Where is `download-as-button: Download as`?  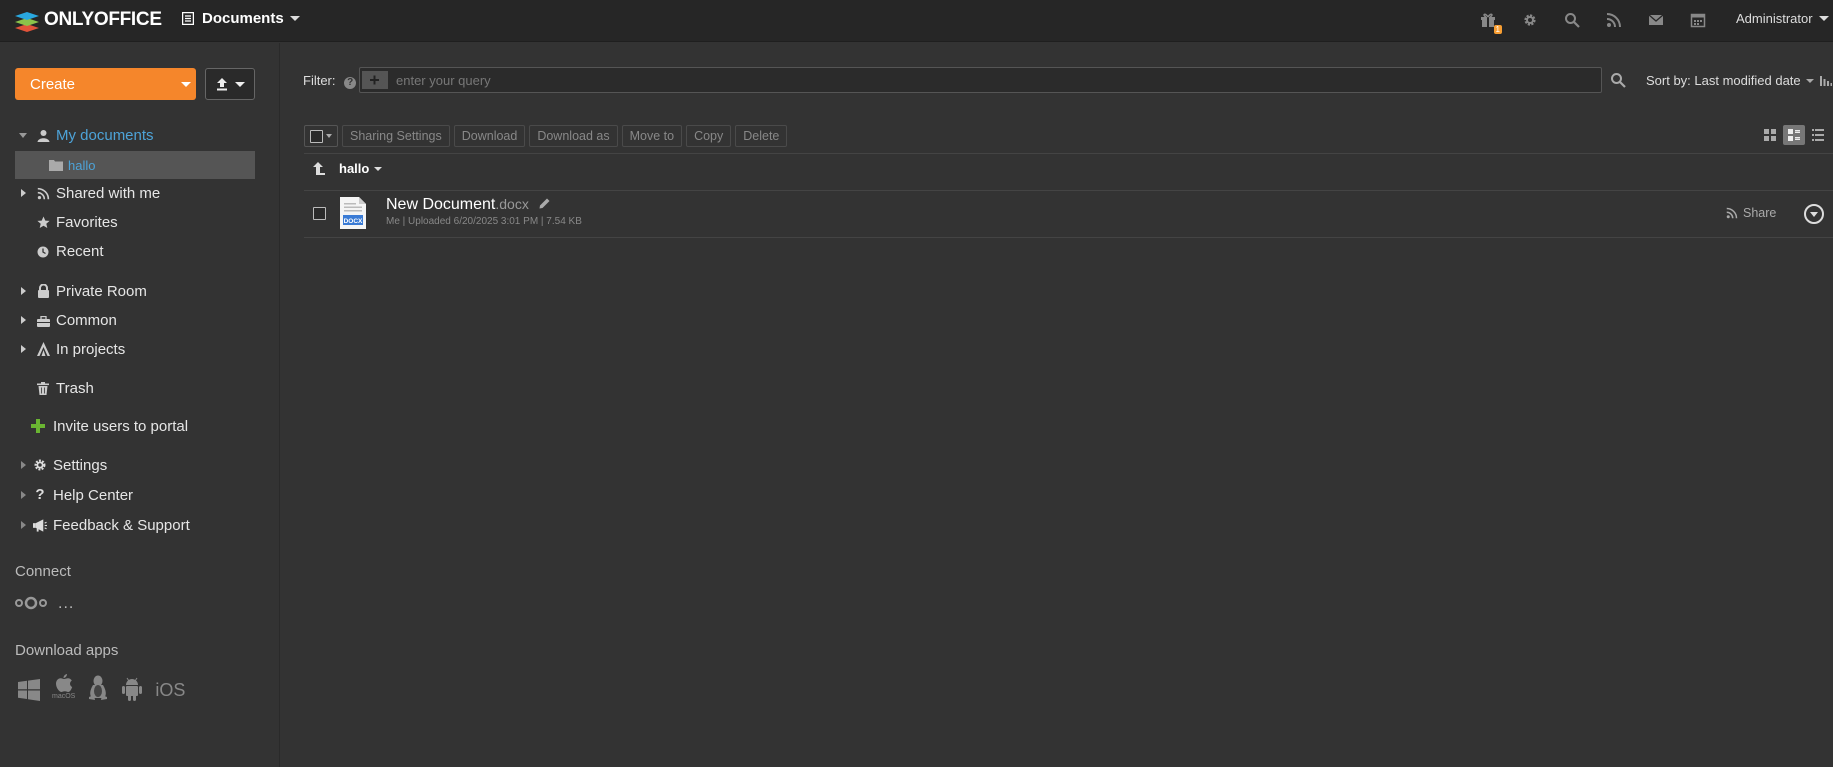
download-as-button: Download as is located at coordinates (573, 136).